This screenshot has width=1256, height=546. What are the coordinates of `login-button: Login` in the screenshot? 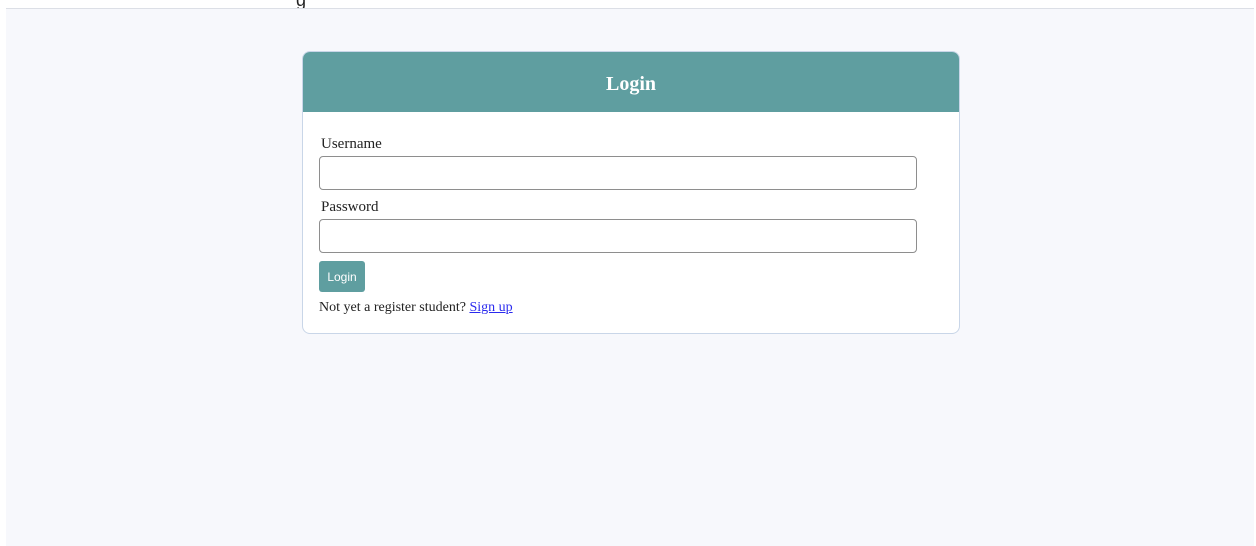 It's located at (342, 276).